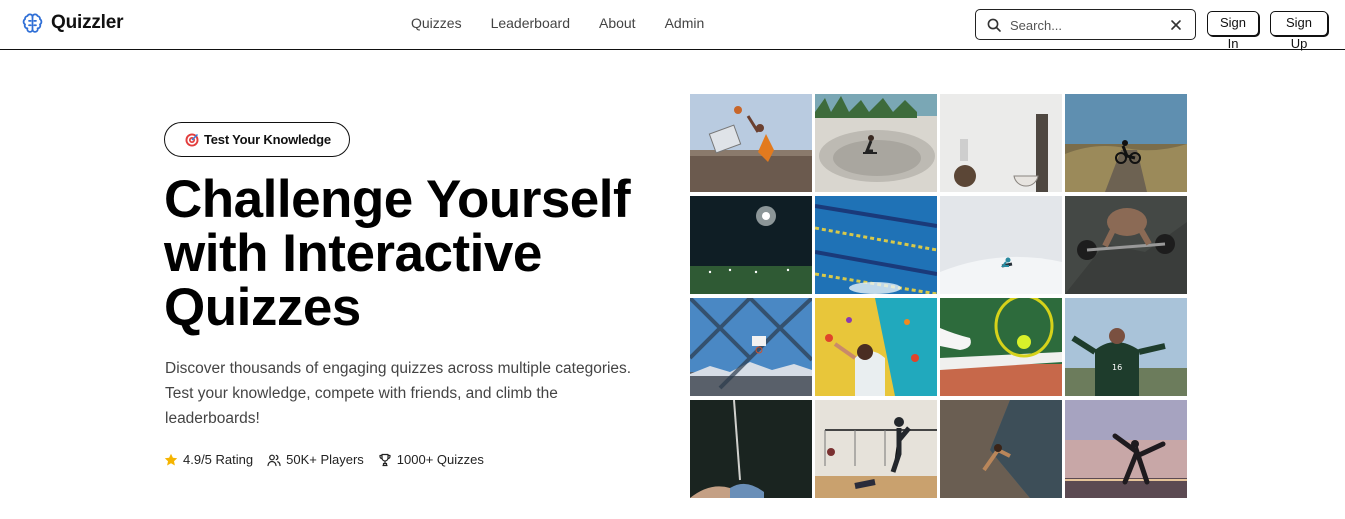 The width and height of the screenshot is (1345, 519). I want to click on brain-logo-icon, so click(32, 23).